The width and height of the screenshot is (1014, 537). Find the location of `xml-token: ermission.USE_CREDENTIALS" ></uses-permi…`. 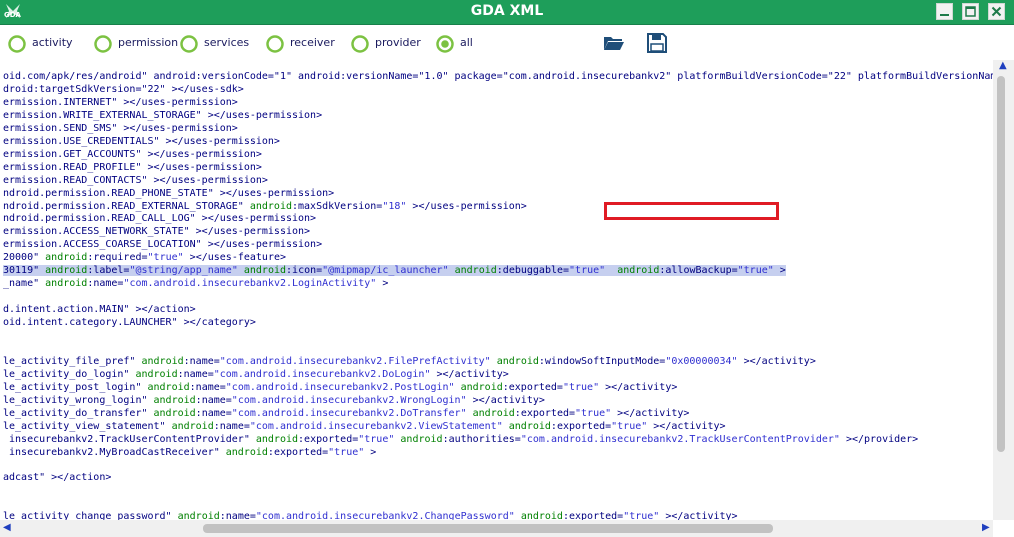

xml-token: ermission.USE_CREDENTIALS" ></uses-permi… is located at coordinates (141, 141).